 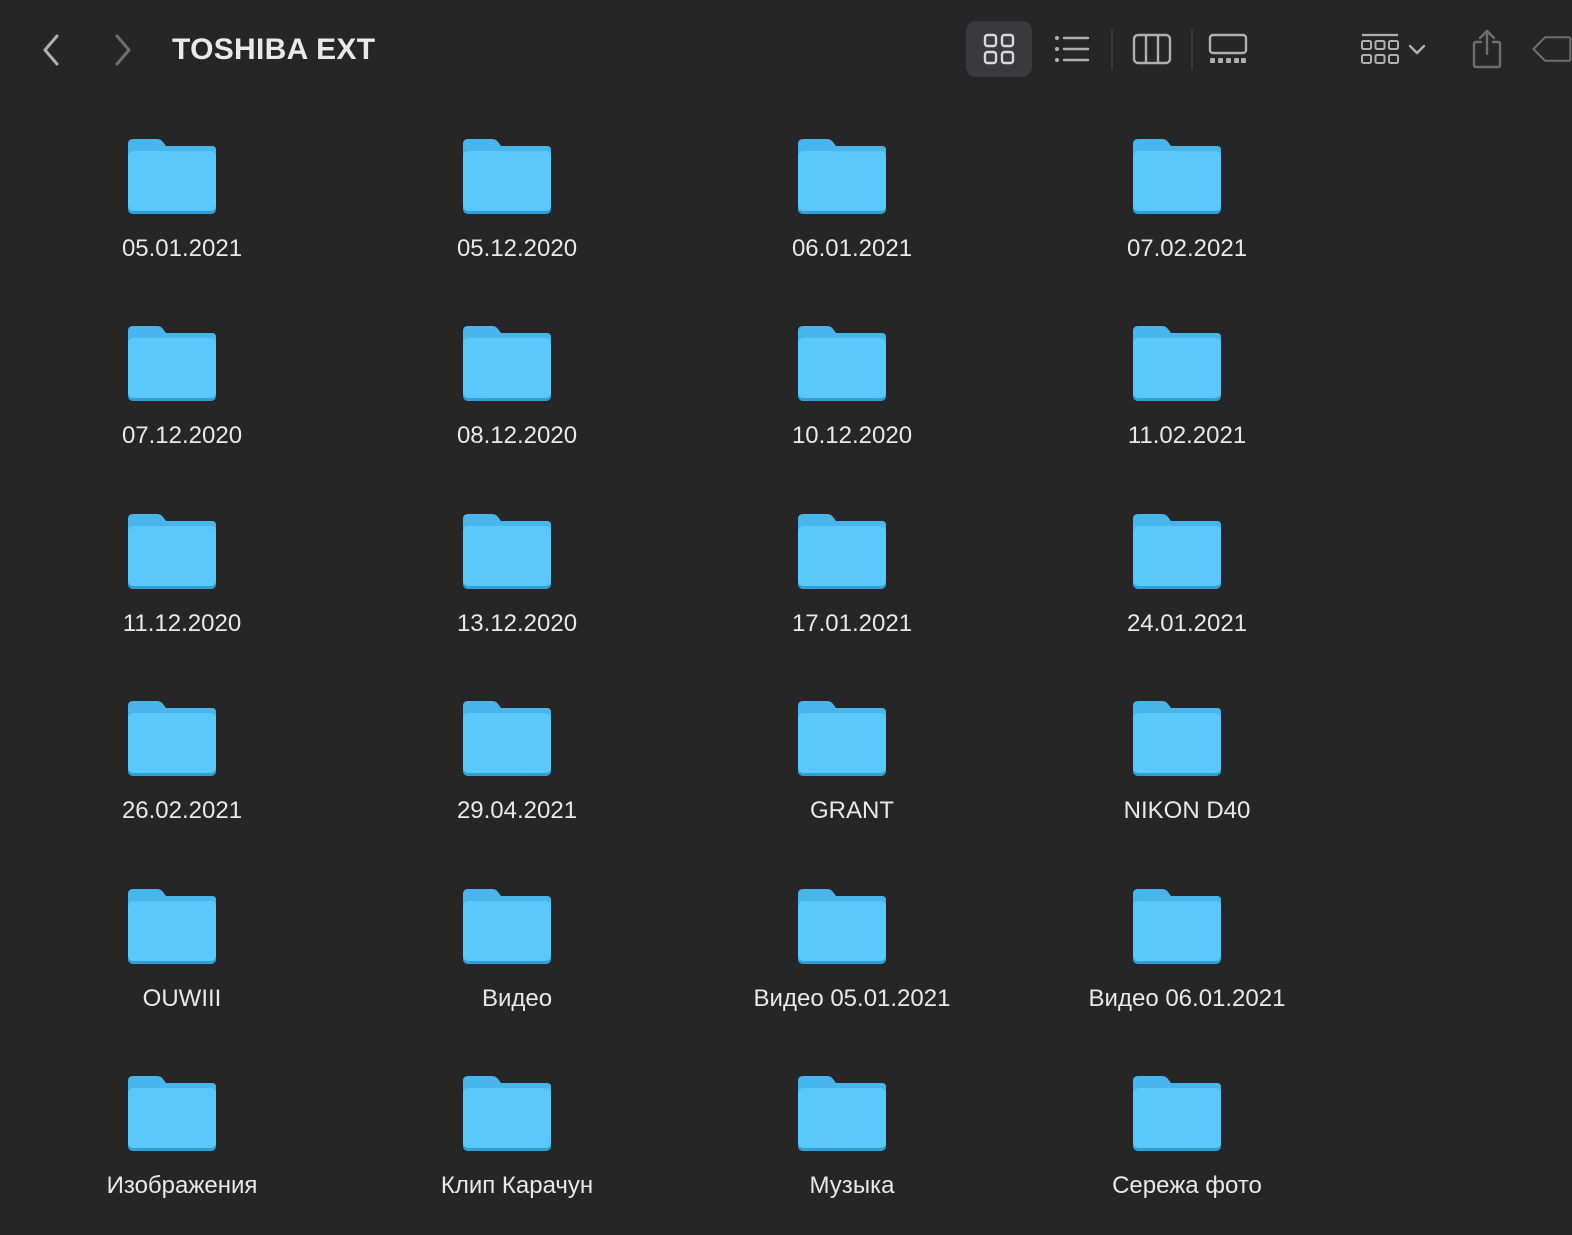 What do you see at coordinates (499, 1155) in the screenshot?
I see `folder-item: Клип Карачун` at bounding box center [499, 1155].